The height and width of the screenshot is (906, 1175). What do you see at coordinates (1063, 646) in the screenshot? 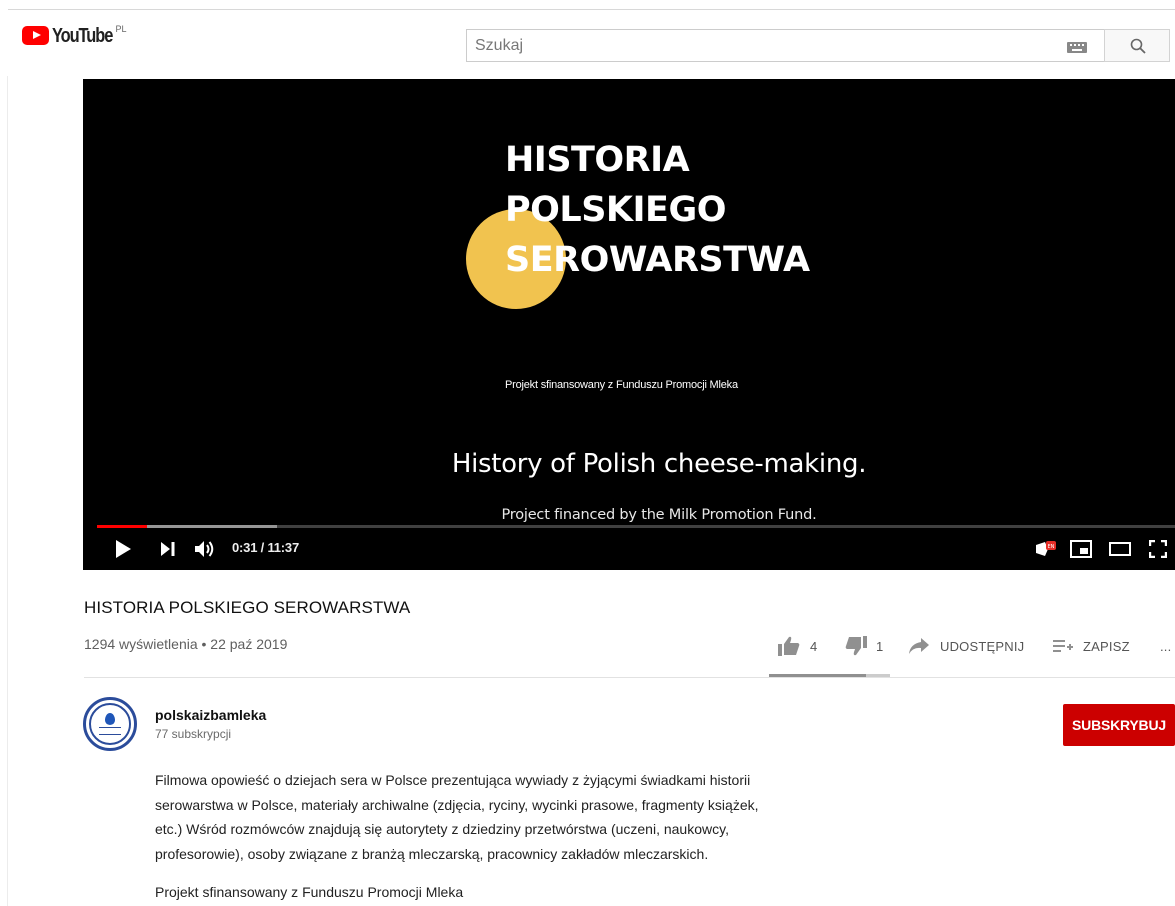
I see `add-to-playlist-icon` at bounding box center [1063, 646].